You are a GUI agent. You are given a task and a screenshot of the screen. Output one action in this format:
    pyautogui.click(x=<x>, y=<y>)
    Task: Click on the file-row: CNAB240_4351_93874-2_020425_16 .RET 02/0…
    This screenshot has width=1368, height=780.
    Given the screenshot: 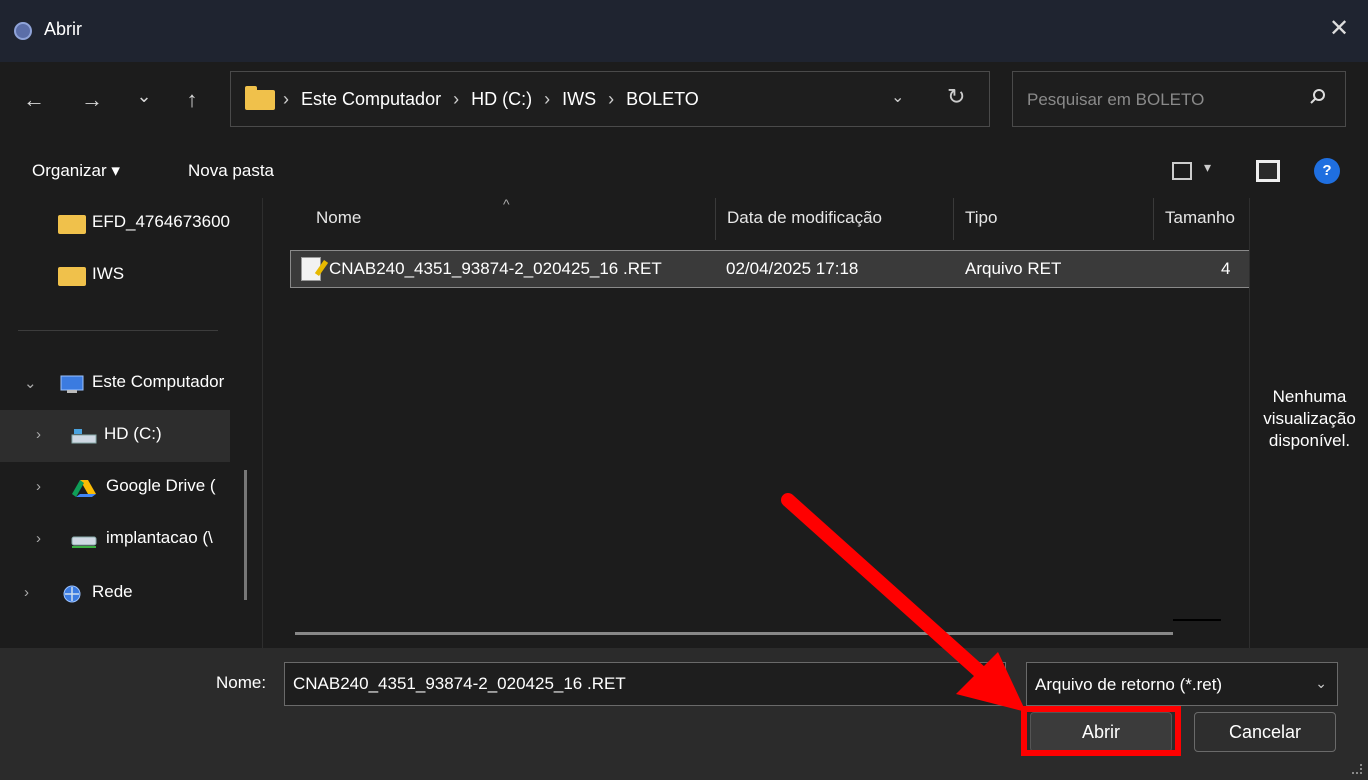 What is the action you would take?
    pyautogui.click(x=770, y=269)
    